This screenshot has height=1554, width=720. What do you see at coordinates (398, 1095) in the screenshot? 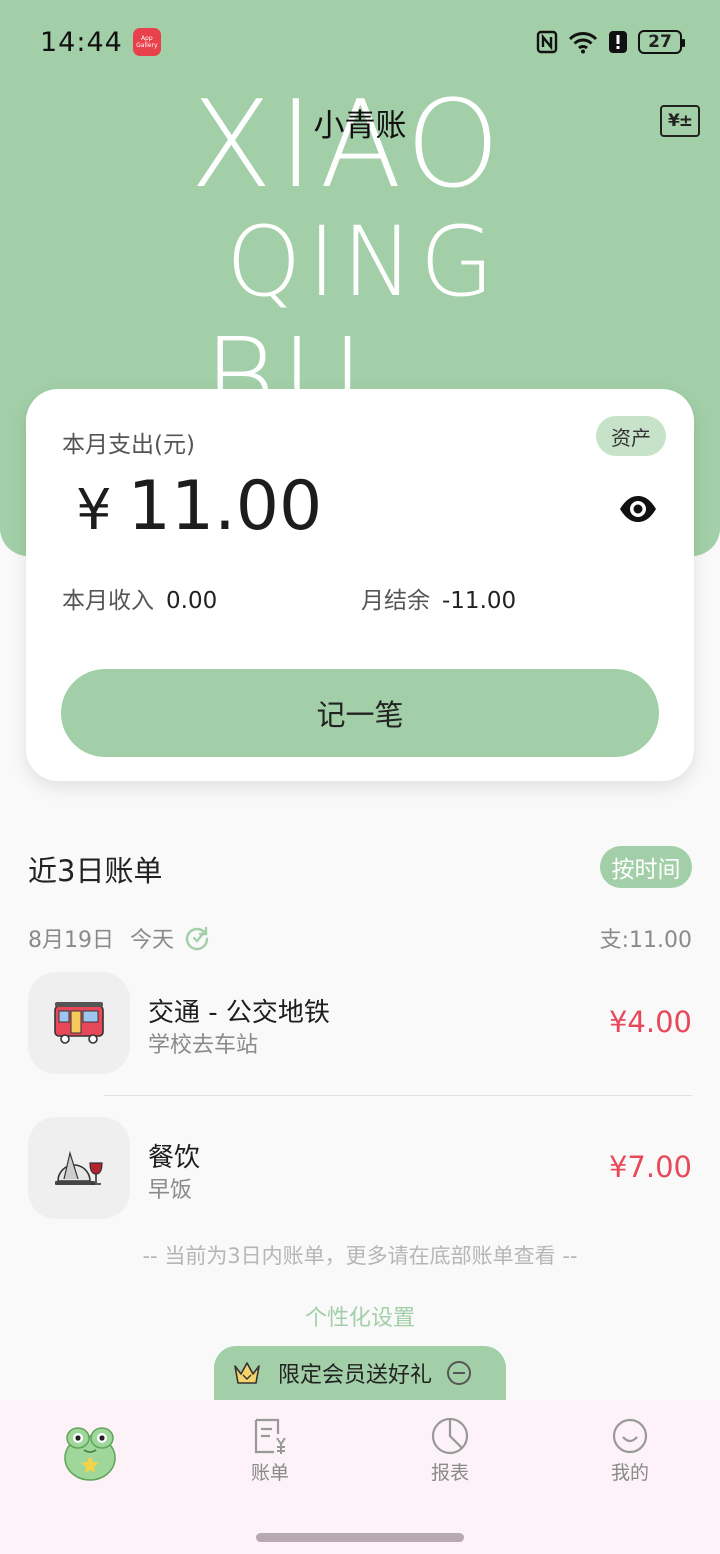
I see `list-divider` at bounding box center [398, 1095].